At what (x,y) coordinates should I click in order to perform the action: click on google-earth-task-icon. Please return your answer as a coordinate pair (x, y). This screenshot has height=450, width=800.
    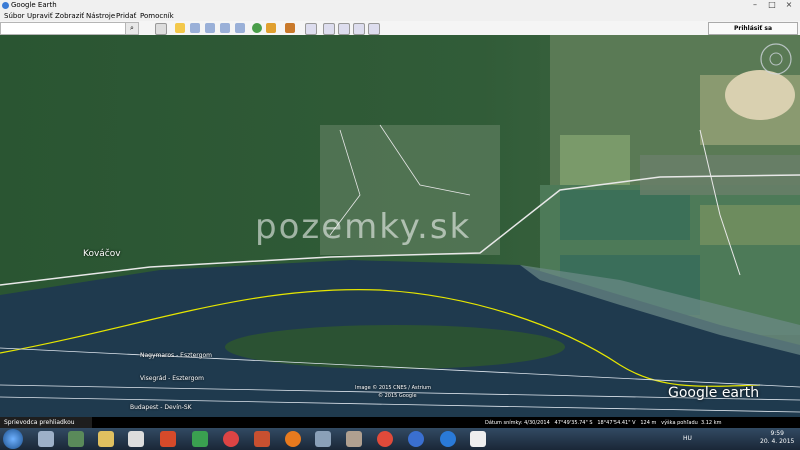
    Looking at the image, I should click on (416, 439).